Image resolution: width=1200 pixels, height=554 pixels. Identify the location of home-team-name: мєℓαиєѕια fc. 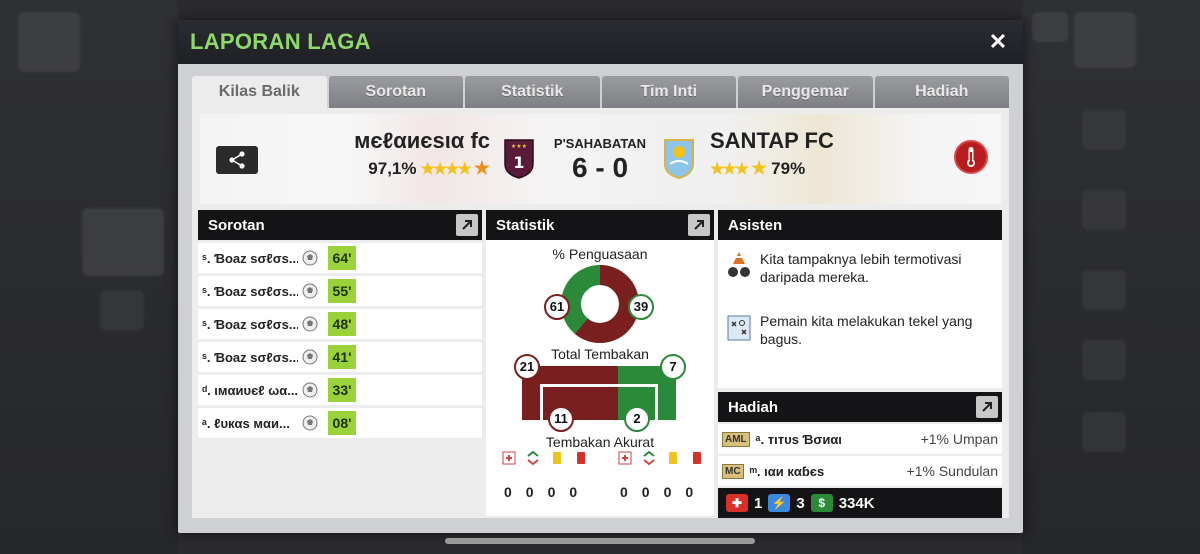
(422, 140).